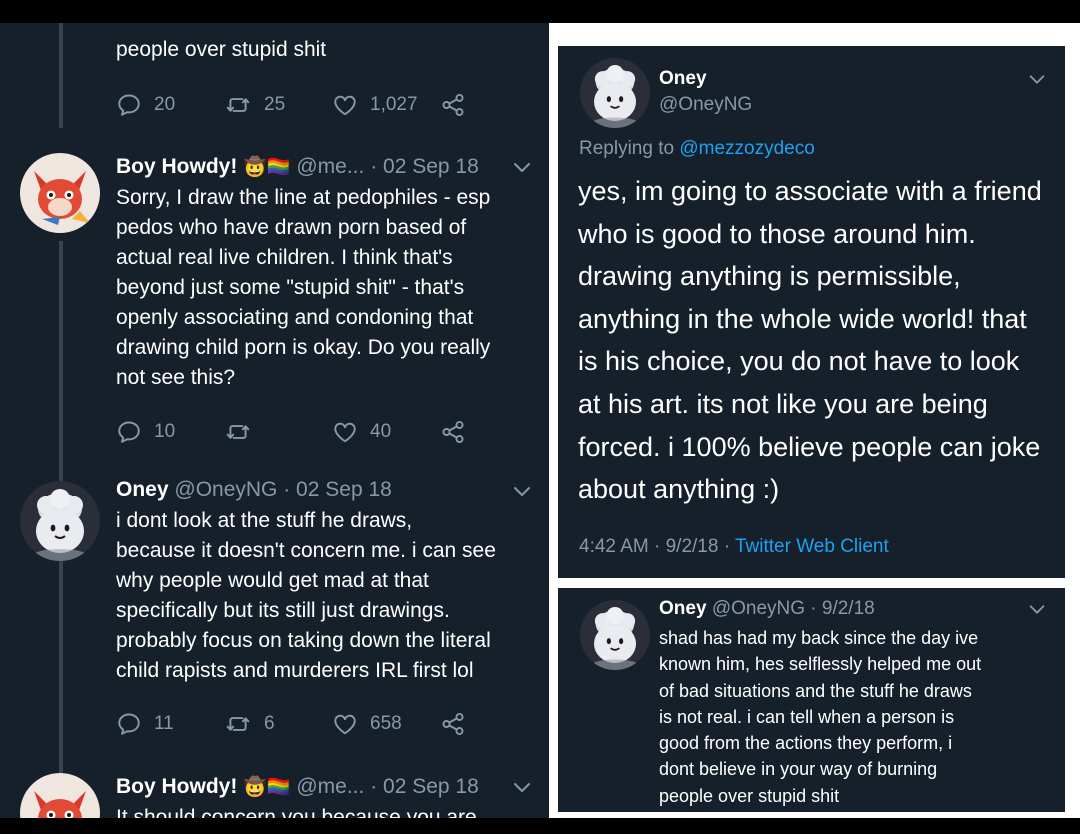 The height and width of the screenshot is (834, 1080). I want to click on tweet-line: beyond just some "stupid shit" - that's, so click(290, 287).